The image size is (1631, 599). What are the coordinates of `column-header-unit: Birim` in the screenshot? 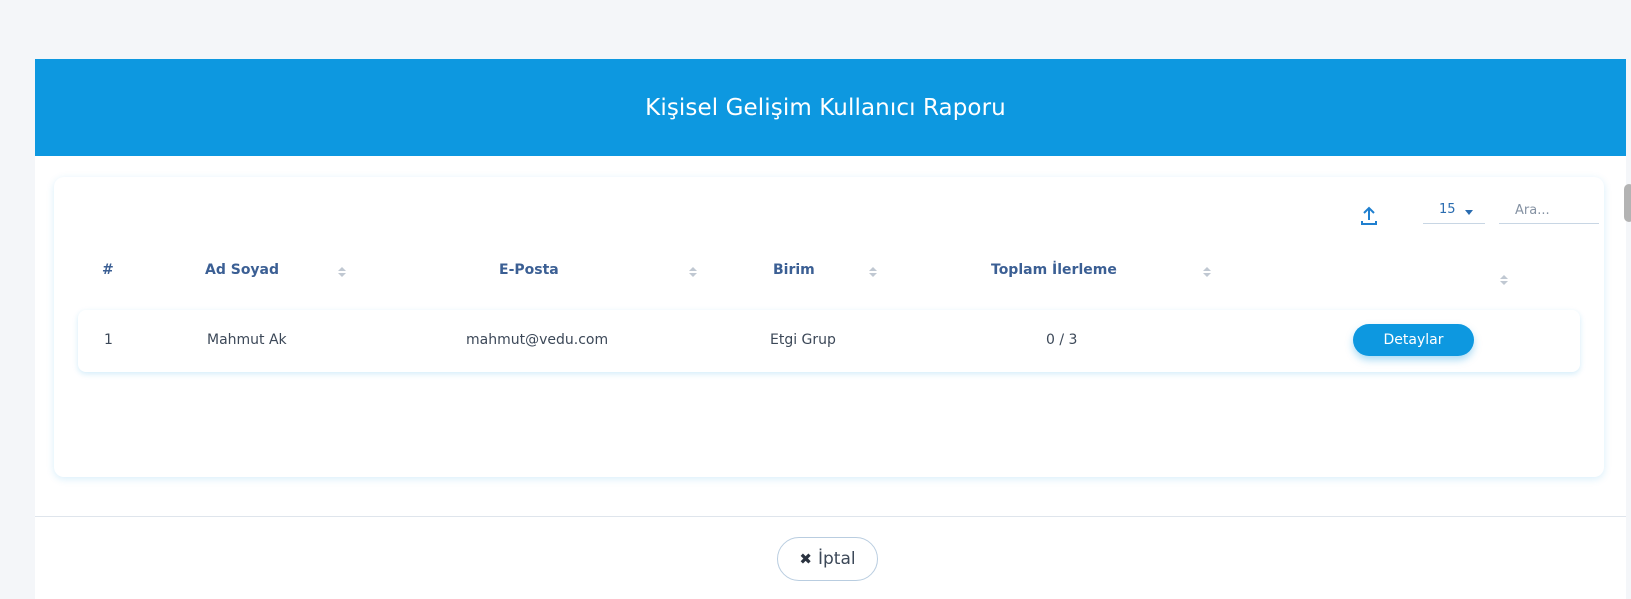 It's located at (794, 270).